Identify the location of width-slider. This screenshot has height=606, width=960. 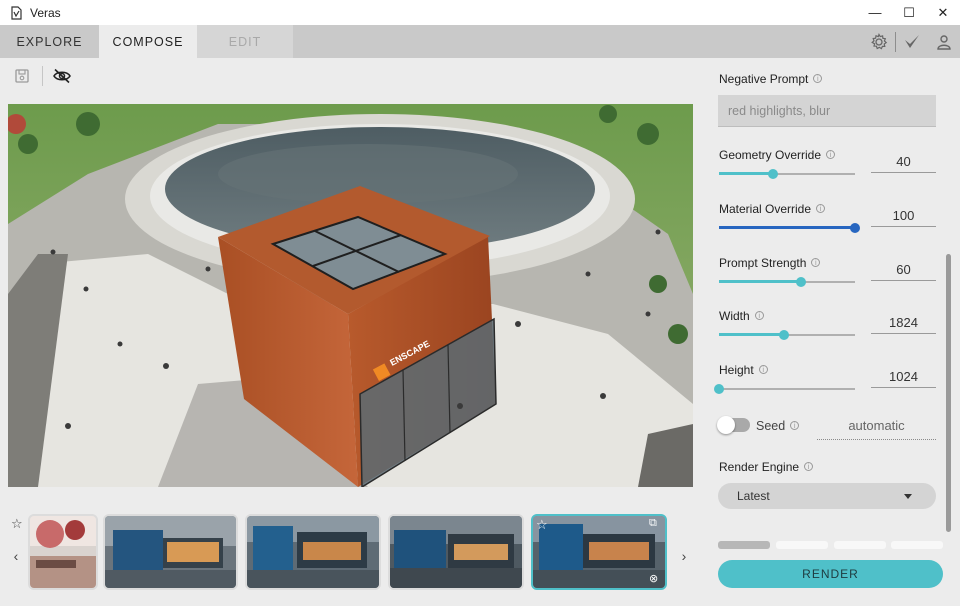
(787, 335).